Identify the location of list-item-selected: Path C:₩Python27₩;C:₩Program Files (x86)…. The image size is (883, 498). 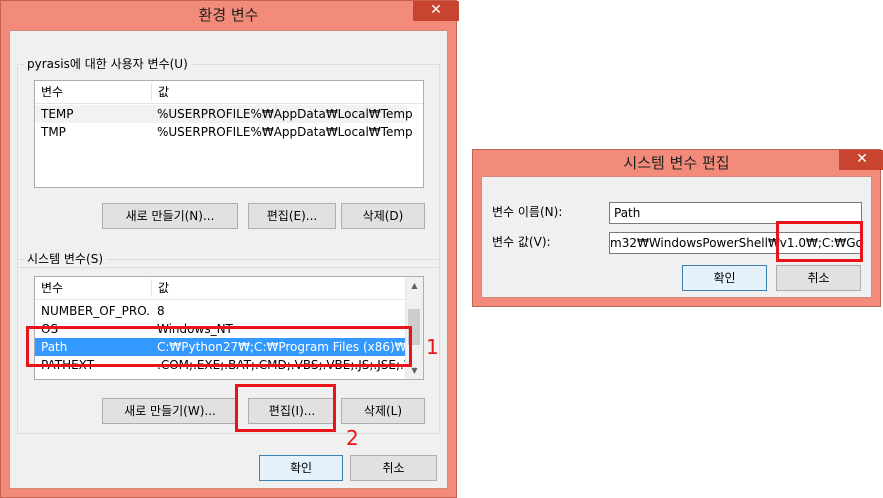
(224, 347).